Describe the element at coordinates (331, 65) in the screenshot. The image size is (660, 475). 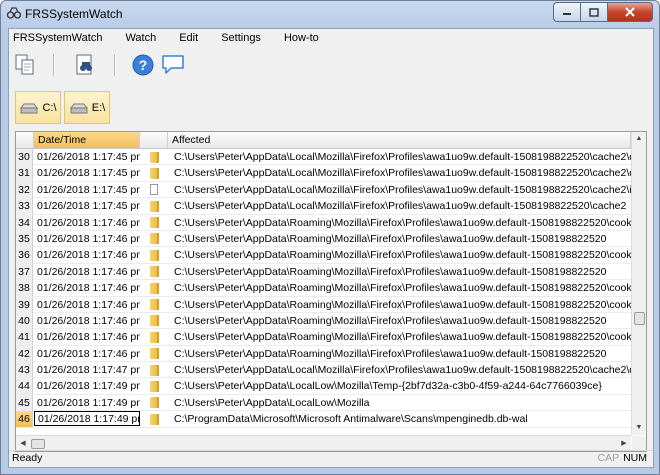
I see `toolbar: ?` at that location.